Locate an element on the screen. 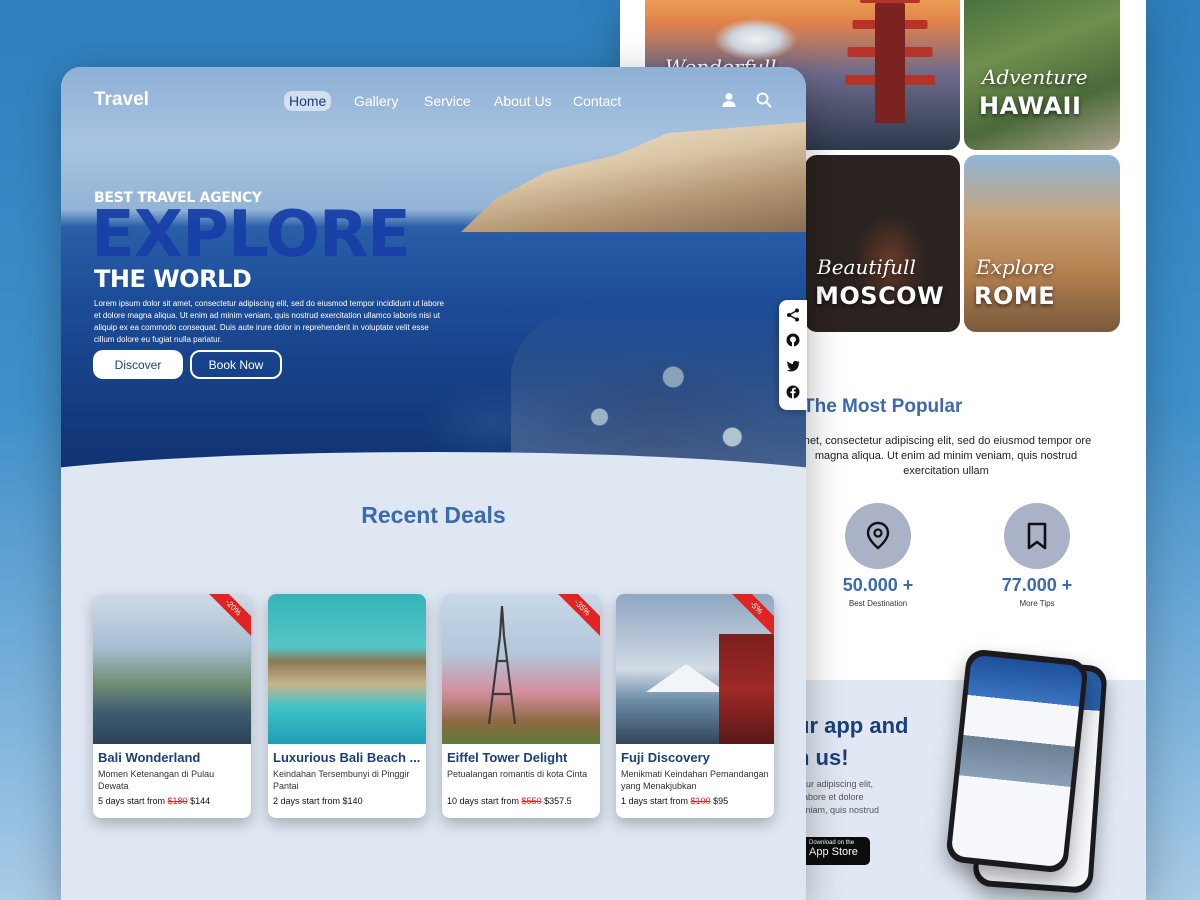 The image size is (1200, 900). nav-home: Home is located at coordinates (308, 101).